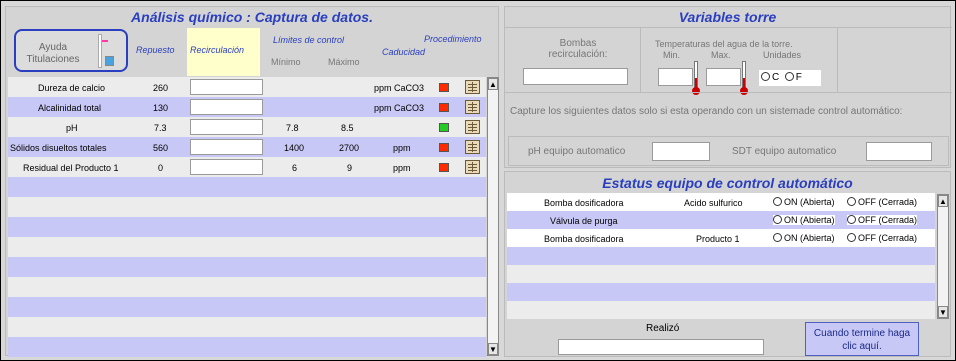 This screenshot has width=956, height=361. I want to click on param-name: Residual del Producto 1, so click(71, 168).